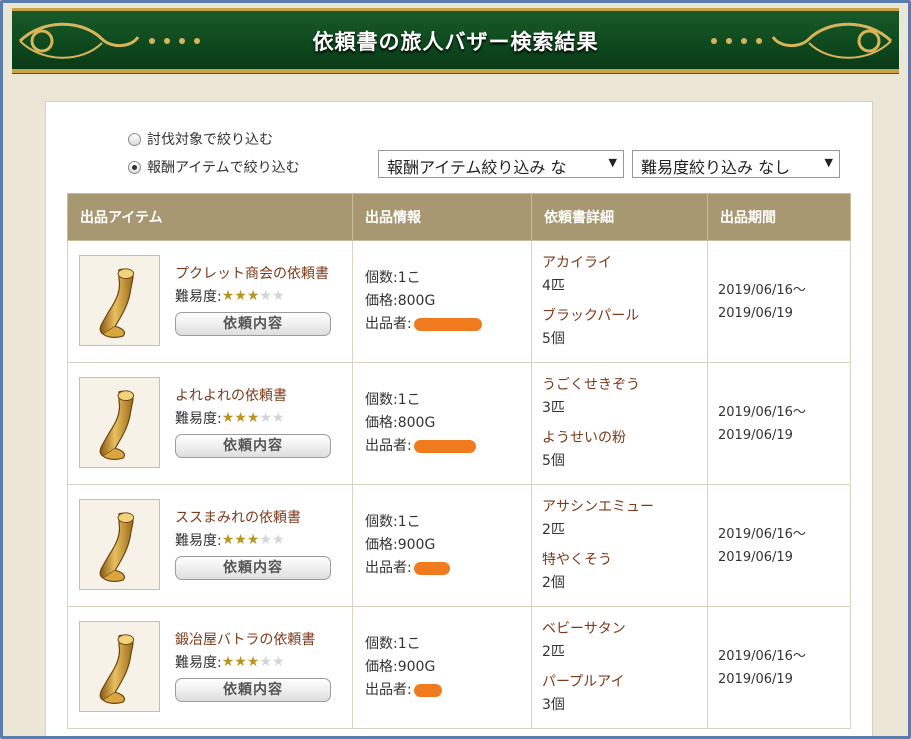 The width and height of the screenshot is (911, 739). I want to click on period-start: 2019/06/16～, so click(762, 534).